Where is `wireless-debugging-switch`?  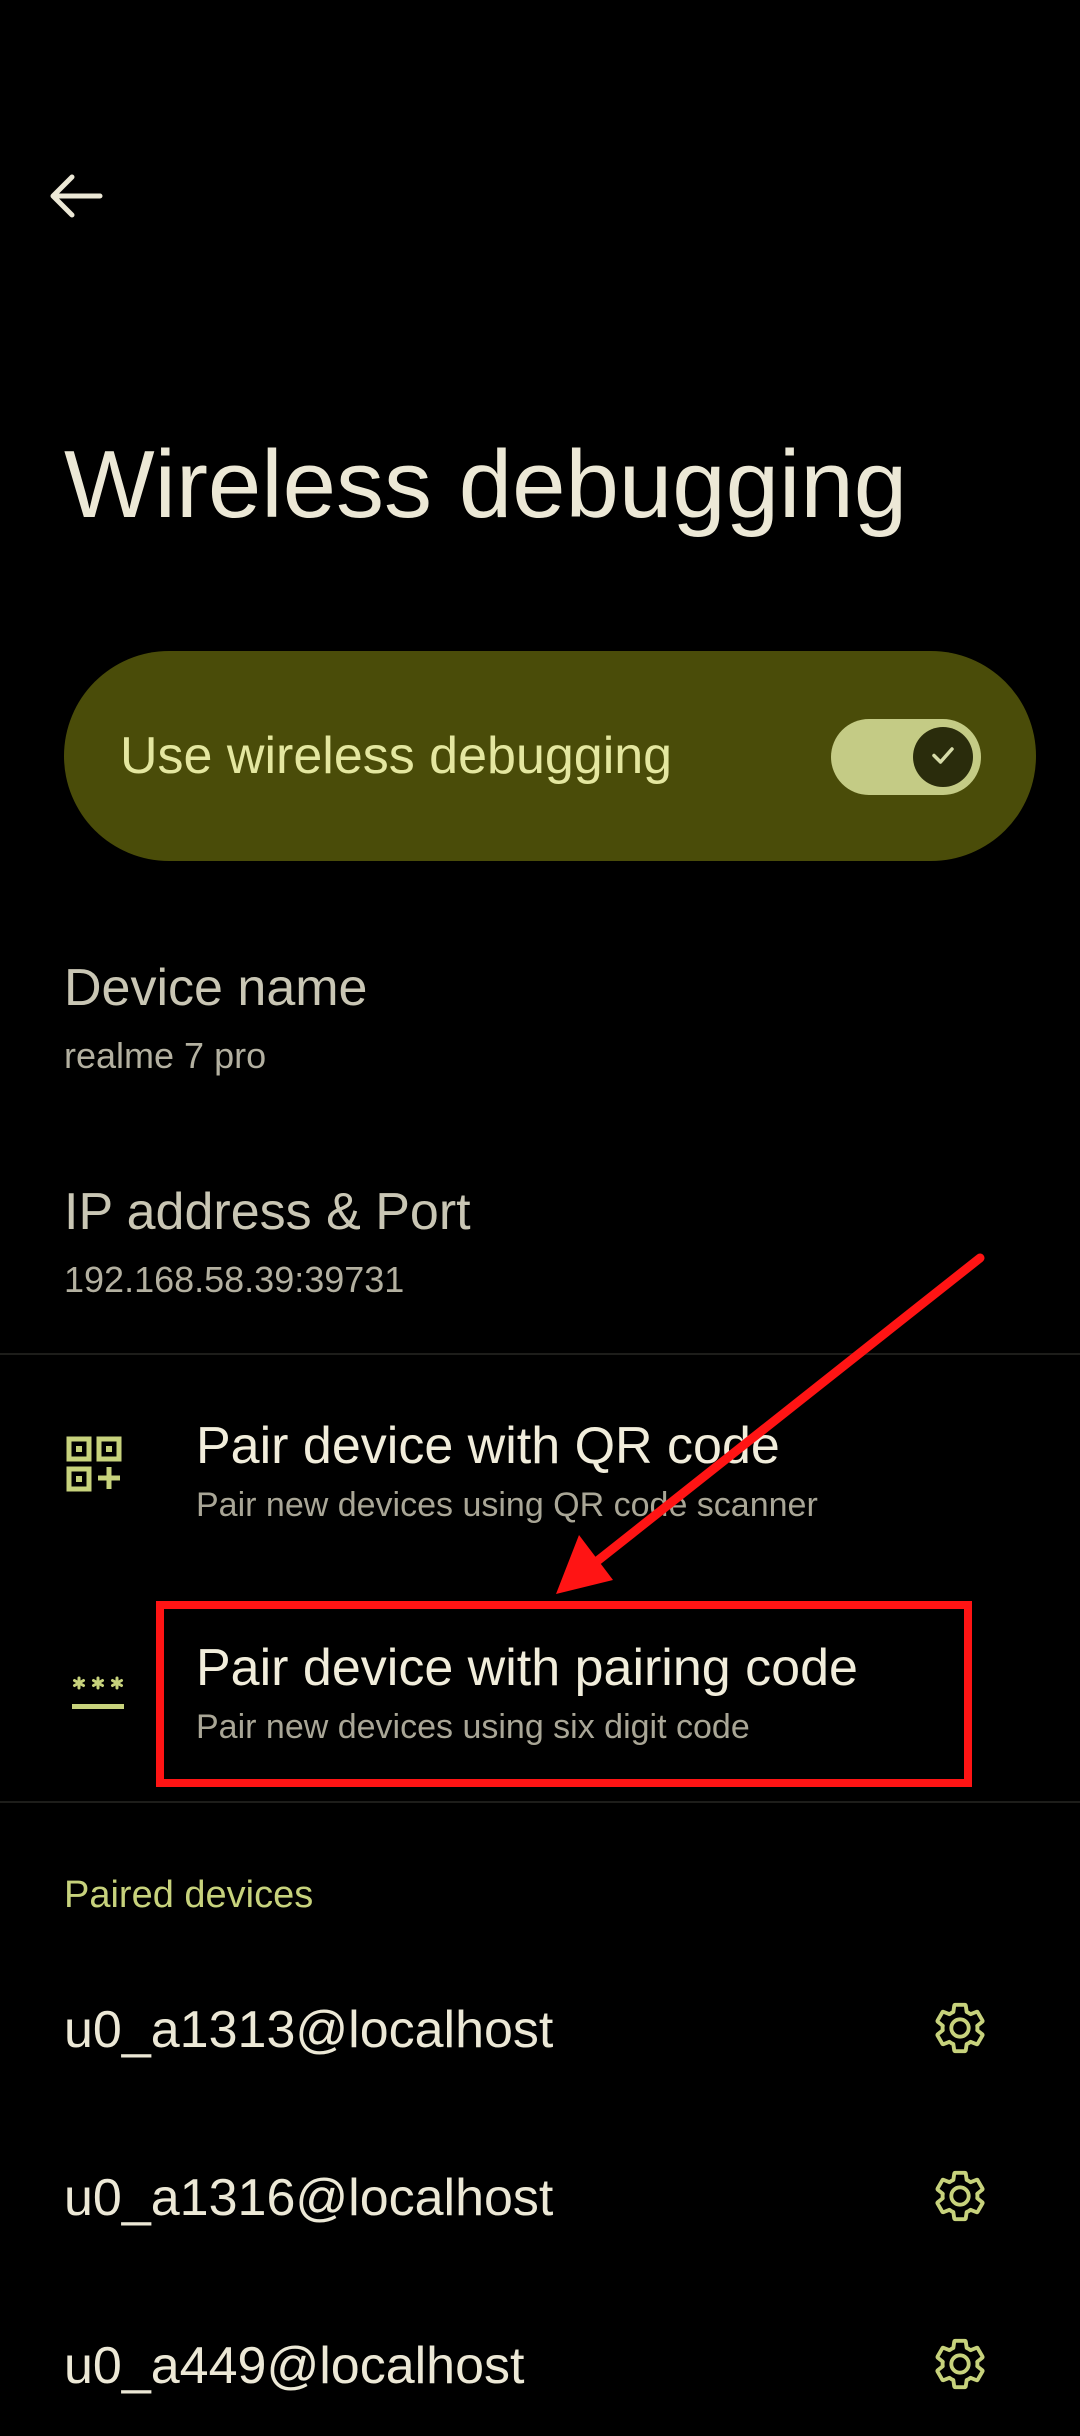
wireless-debugging-switch is located at coordinates (906, 757).